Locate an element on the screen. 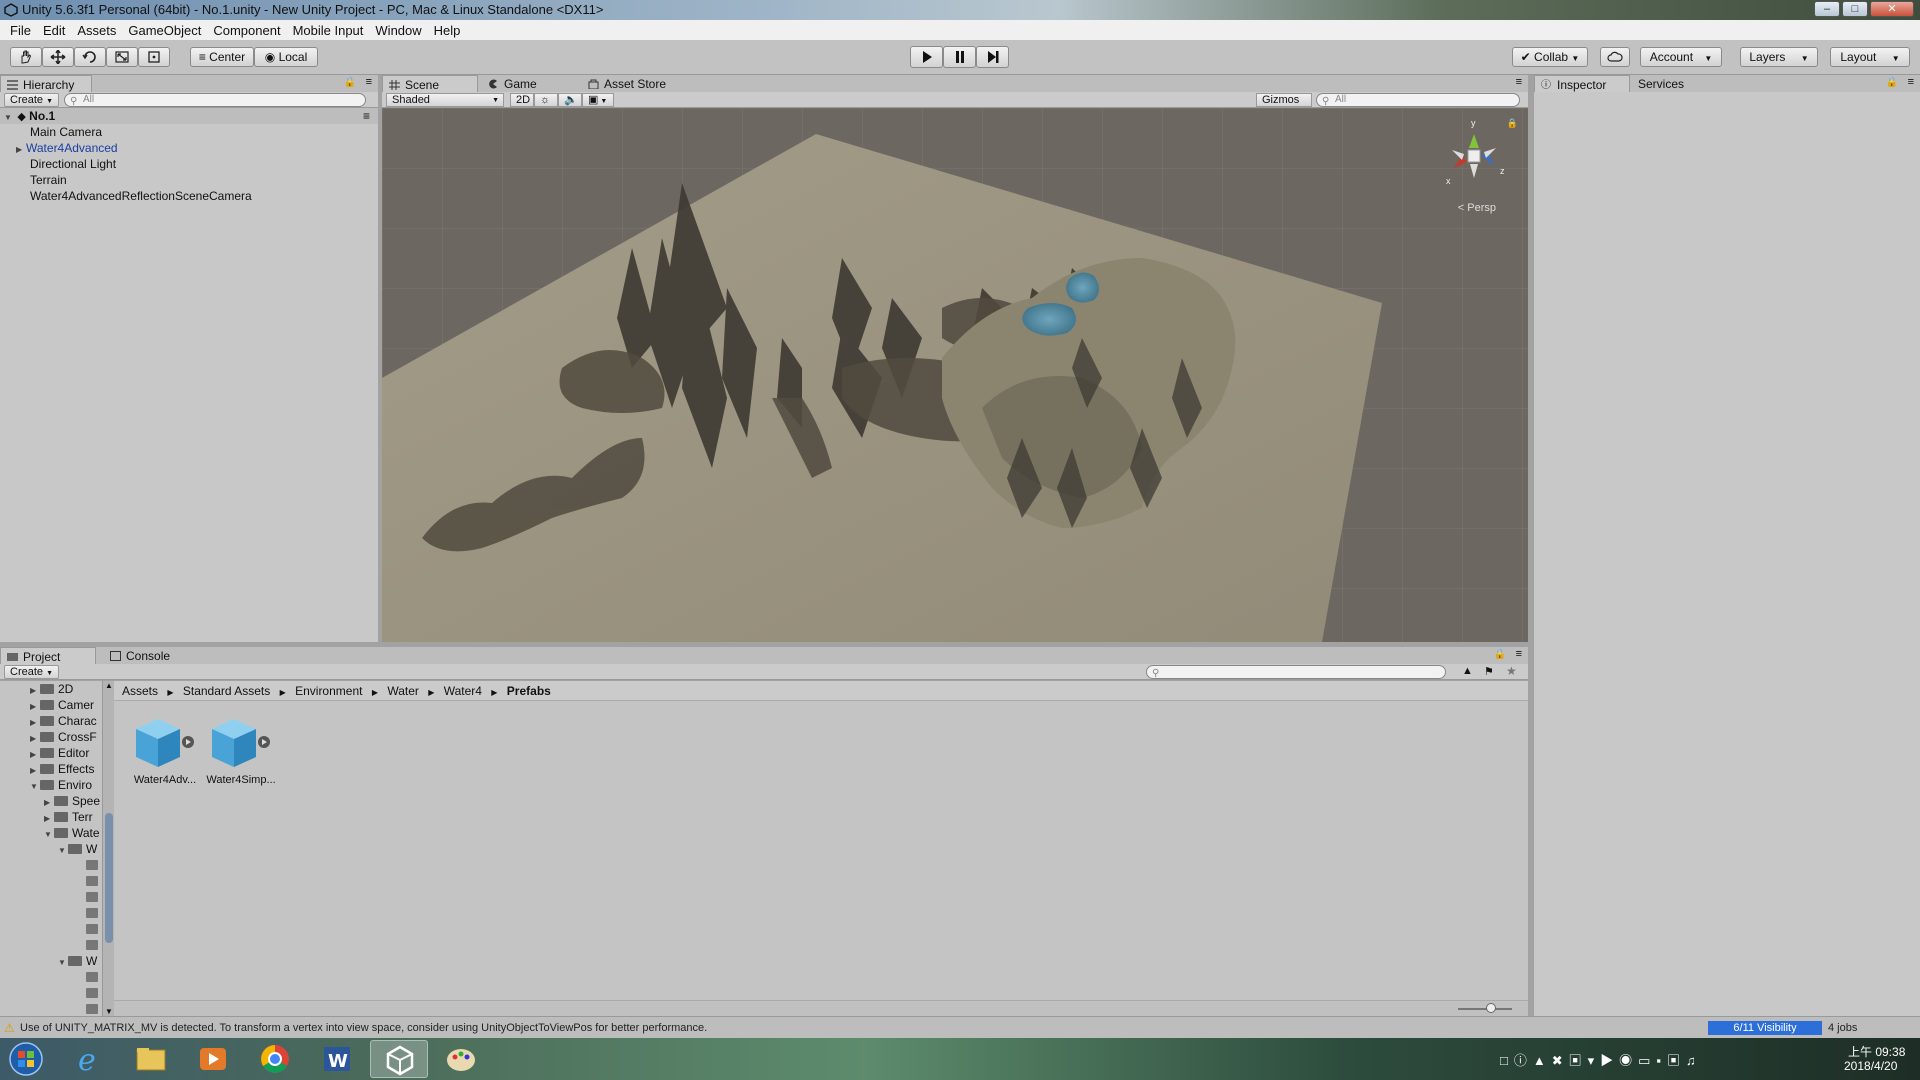 The width and height of the screenshot is (1920, 1080). tree-item: ▶ Spee is located at coordinates (72, 801).